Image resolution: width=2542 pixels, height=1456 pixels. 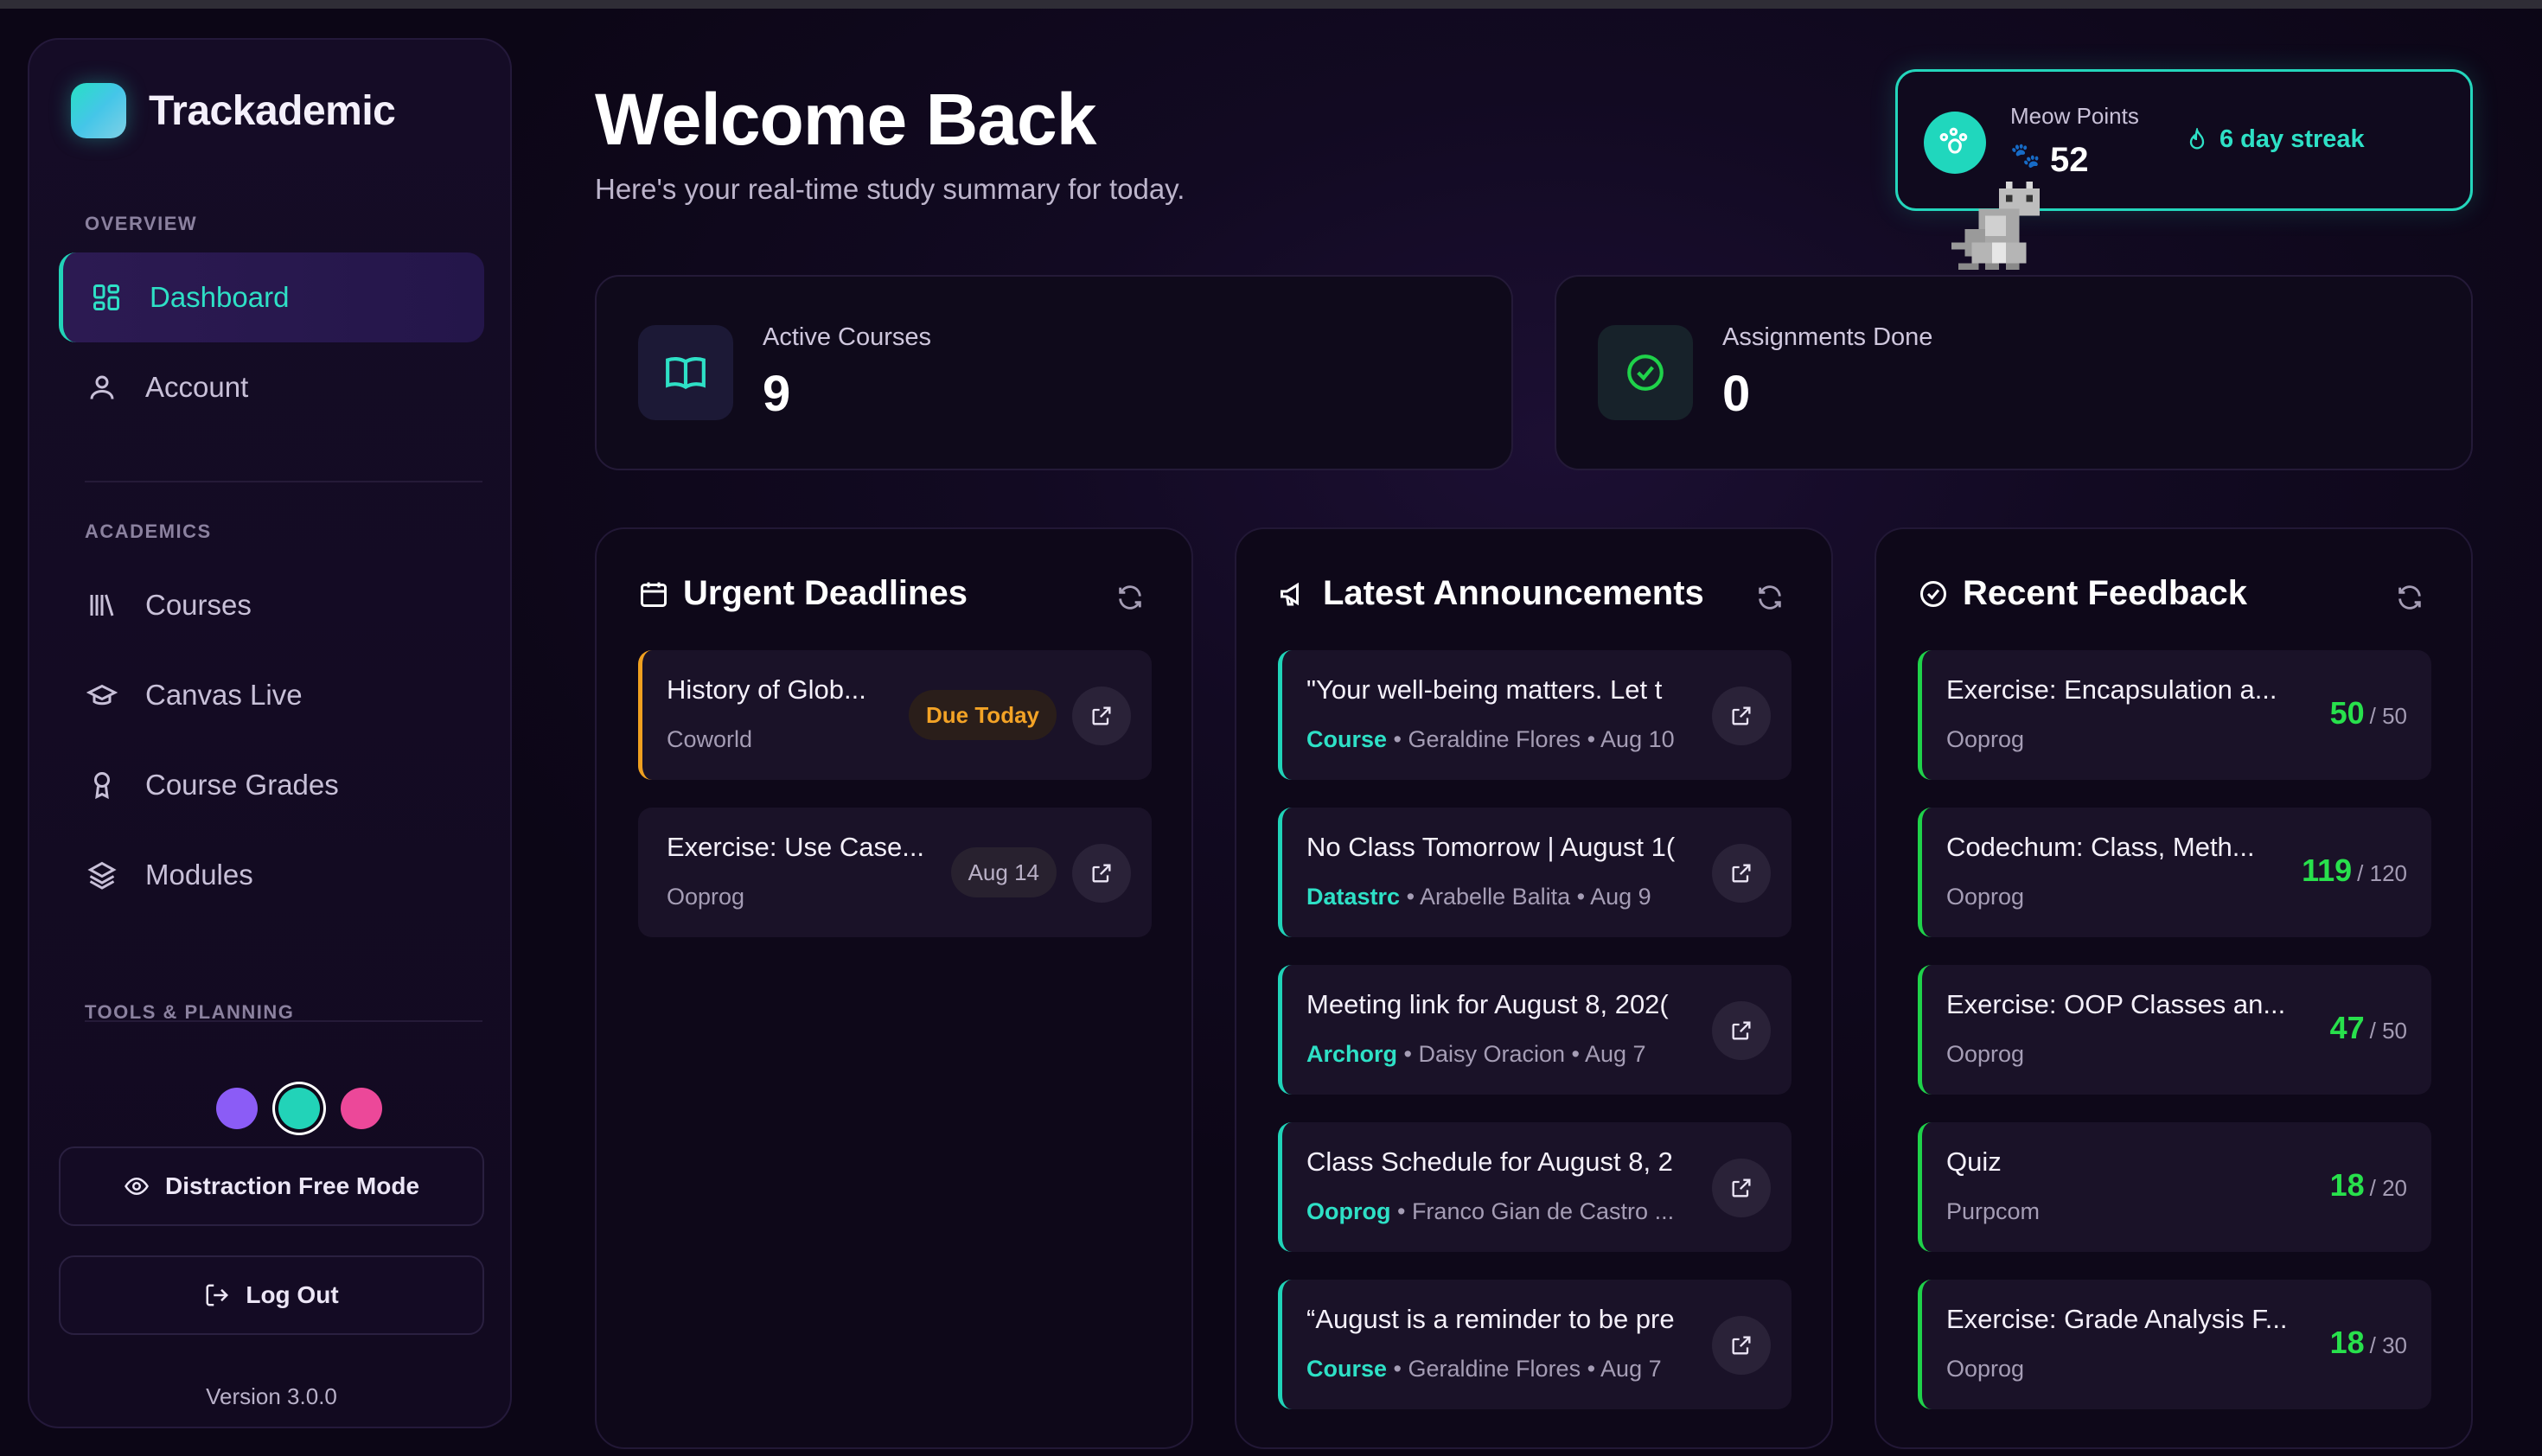 What do you see at coordinates (1003, 872) in the screenshot?
I see `date-badge: Aug 14` at bounding box center [1003, 872].